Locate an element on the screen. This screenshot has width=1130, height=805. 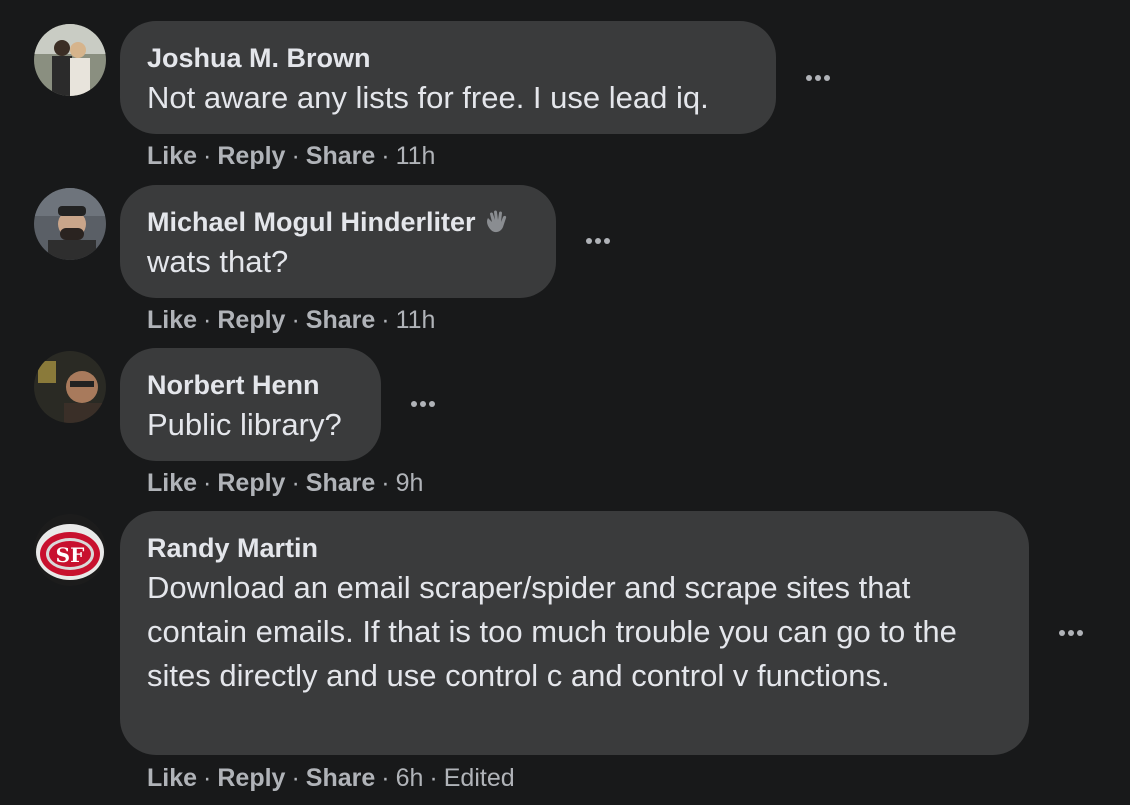
edited-label: Edited is located at coordinates (479, 778).